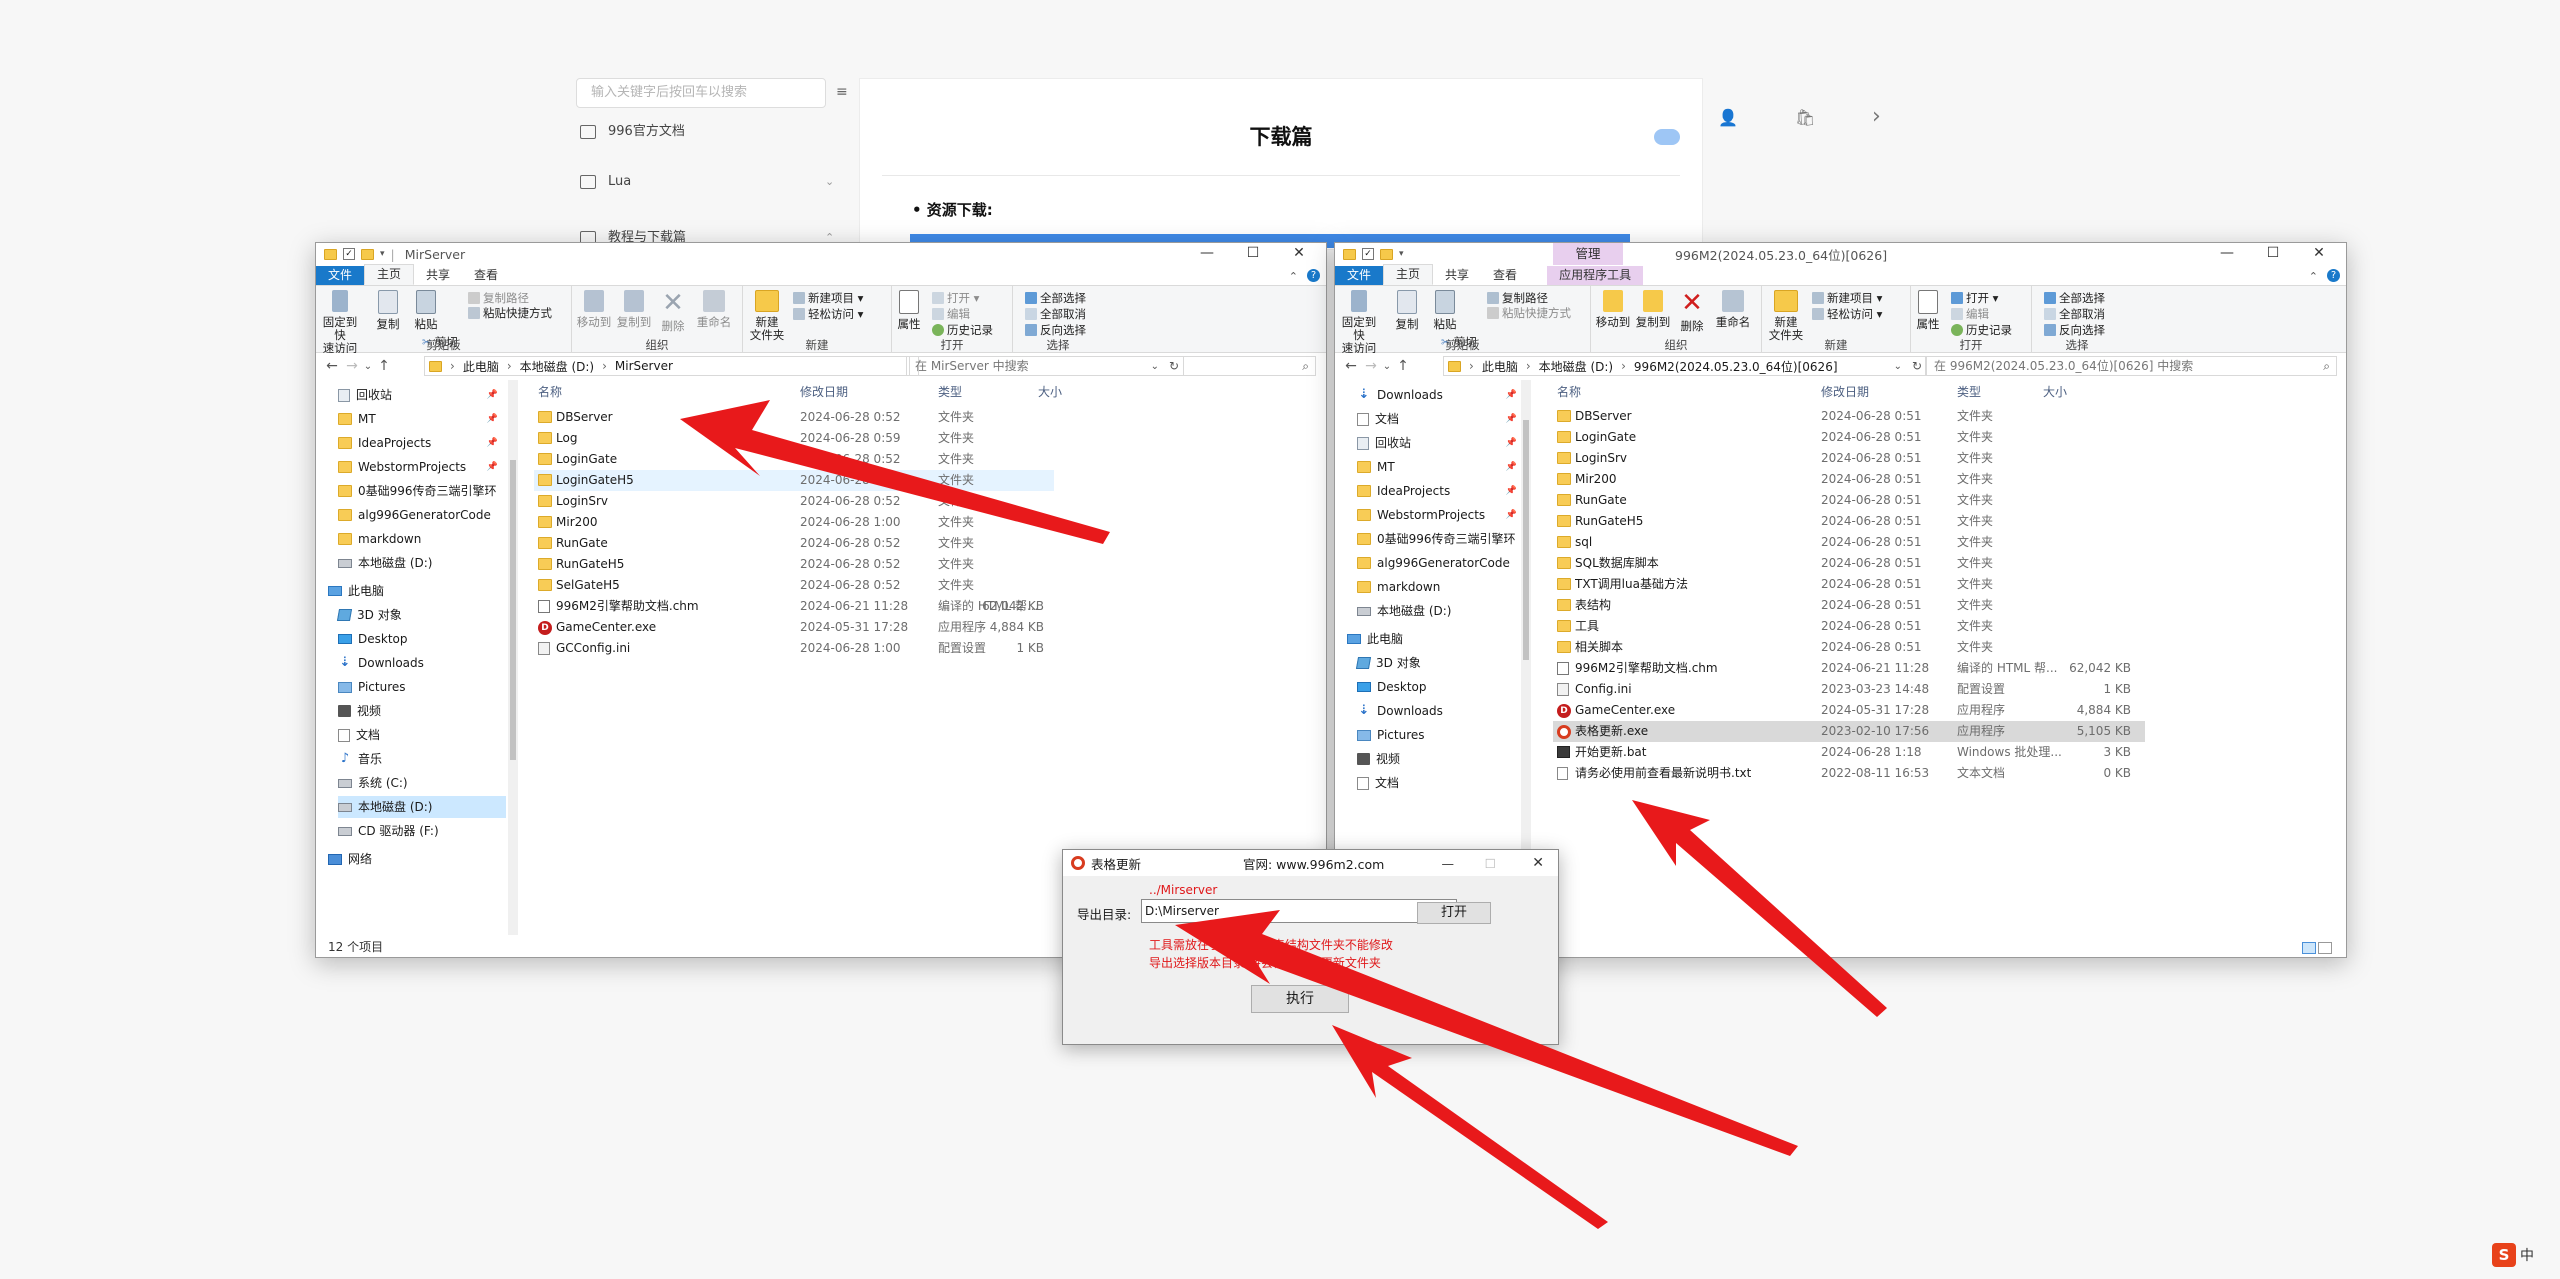 The image size is (2560, 1279). What do you see at coordinates (1368, 254) in the screenshot?
I see `properties-quick-icon: ✓` at bounding box center [1368, 254].